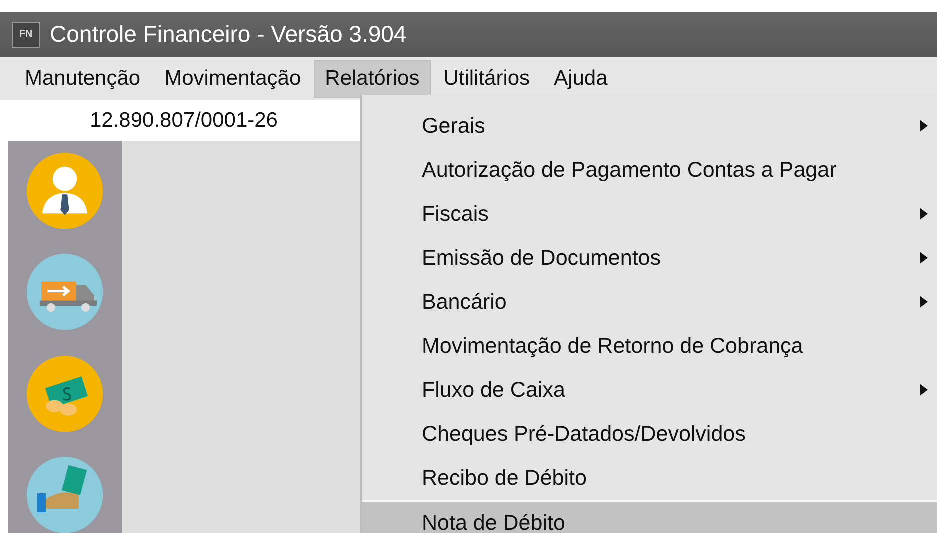 This screenshot has height=533, width=937. I want to click on menu-item: Manutenção, so click(83, 79).